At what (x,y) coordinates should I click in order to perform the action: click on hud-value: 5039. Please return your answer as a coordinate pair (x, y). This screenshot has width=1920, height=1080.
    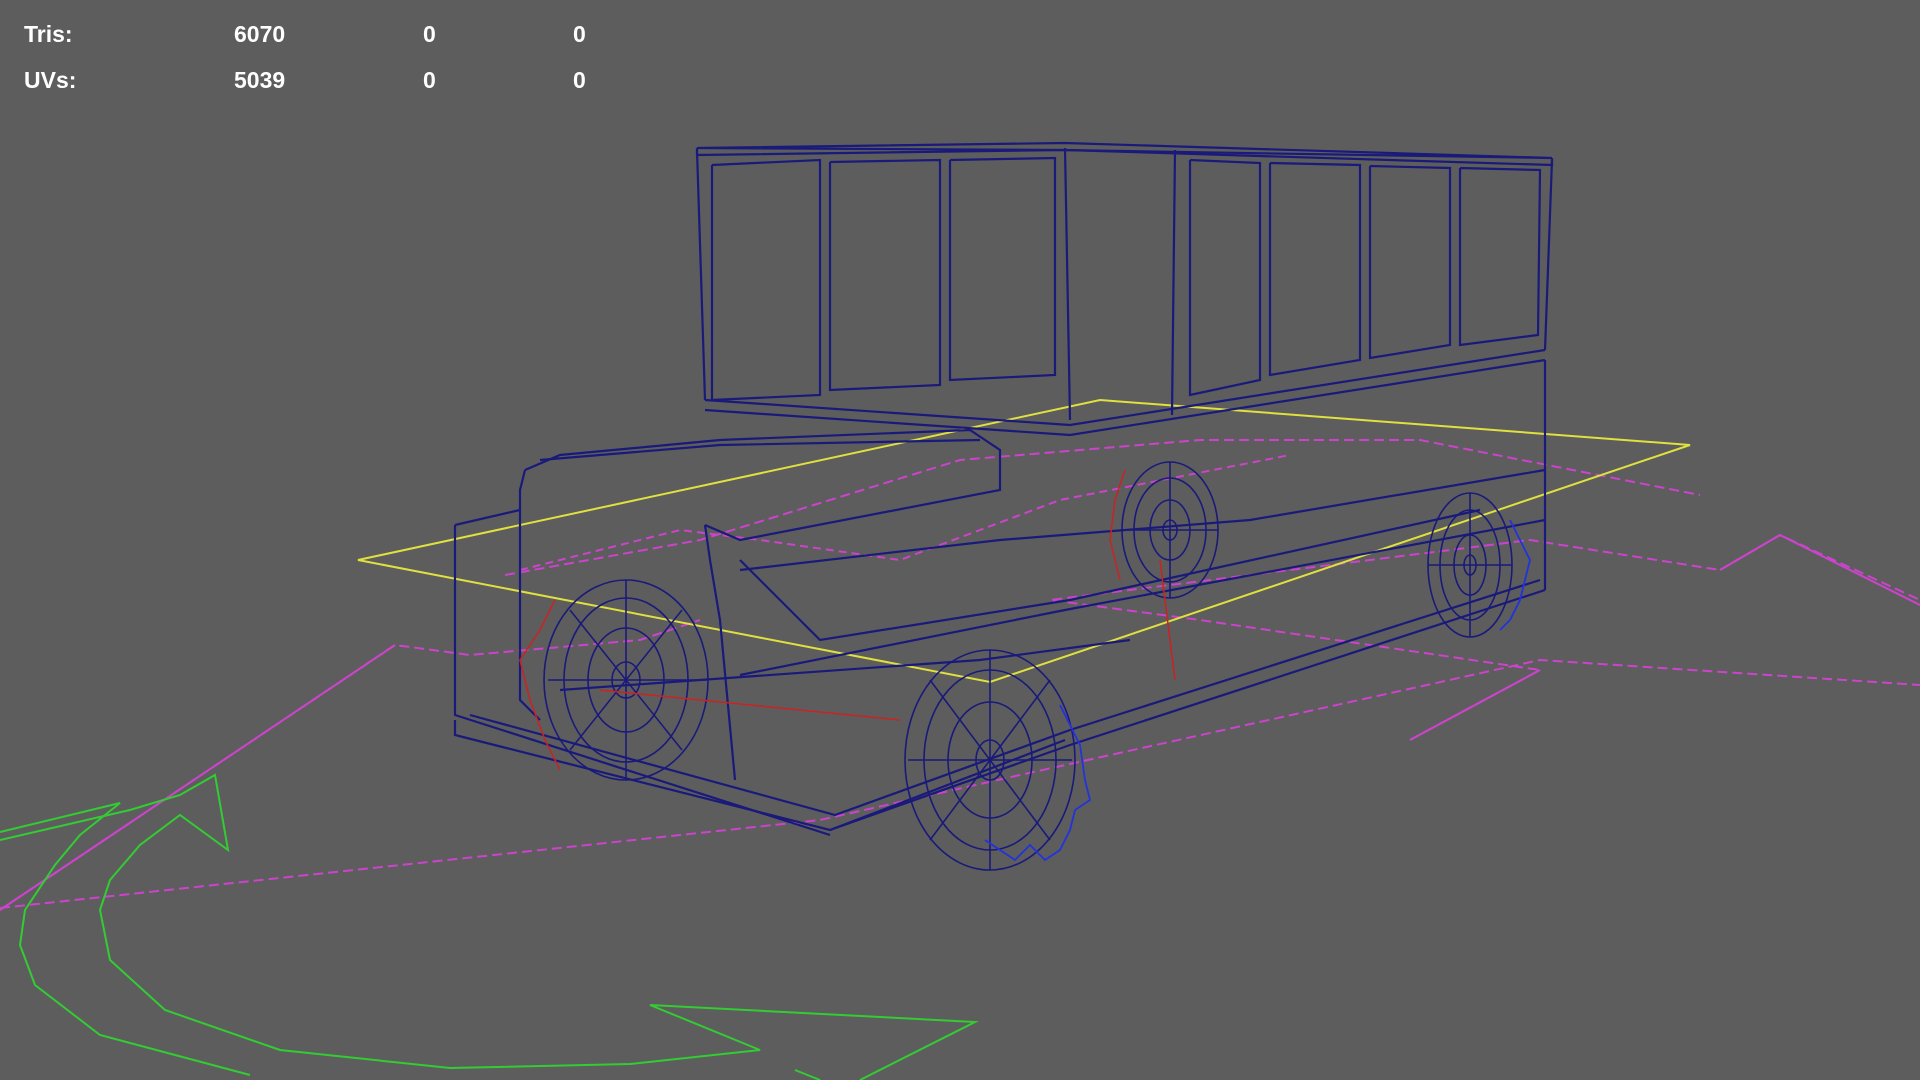
    Looking at the image, I should click on (260, 80).